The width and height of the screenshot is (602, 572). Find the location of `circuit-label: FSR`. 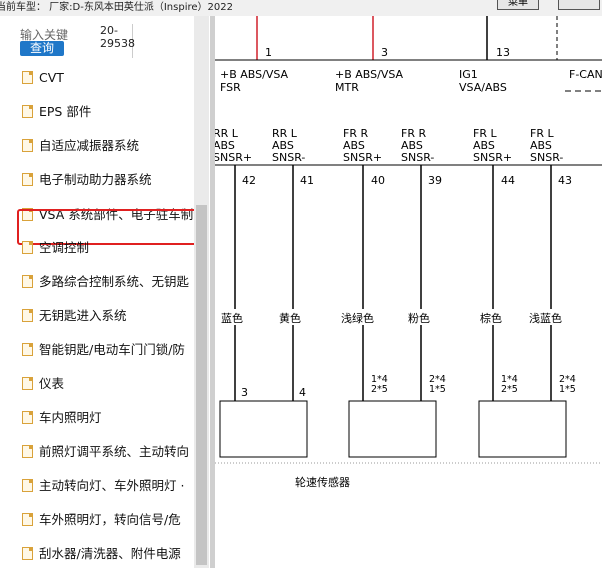

circuit-label: FSR is located at coordinates (230, 87).